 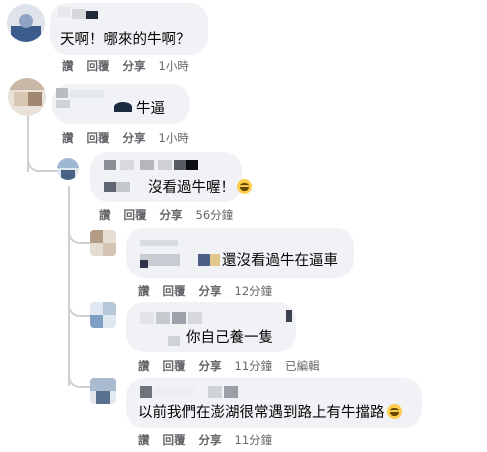 I want to click on thread-line, so click(x=69, y=286).